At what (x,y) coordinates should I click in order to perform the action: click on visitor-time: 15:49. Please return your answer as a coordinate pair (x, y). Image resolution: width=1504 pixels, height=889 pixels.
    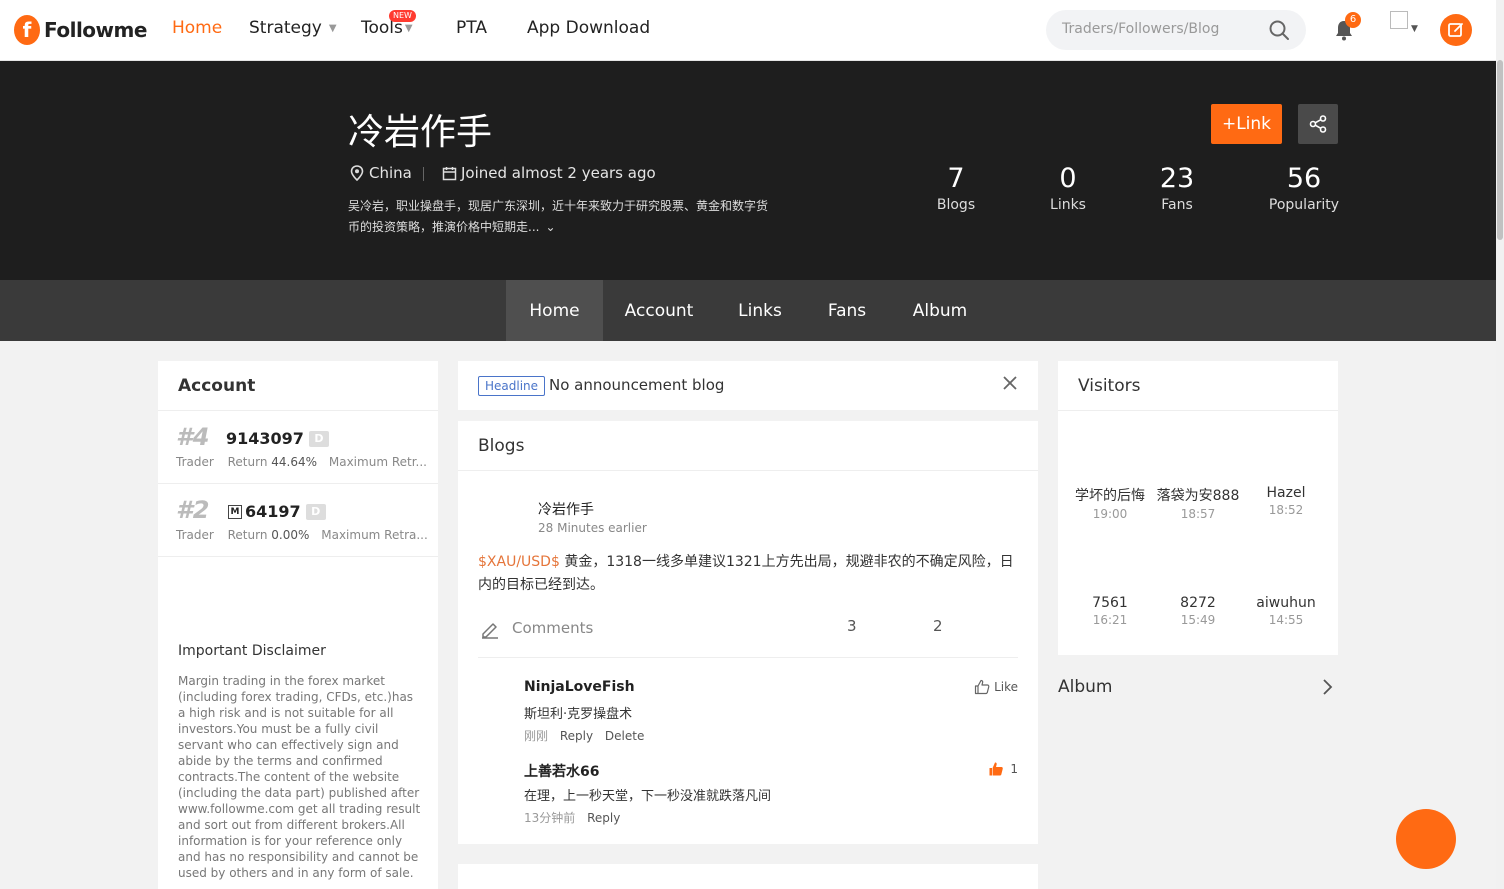
    Looking at the image, I should click on (1198, 620).